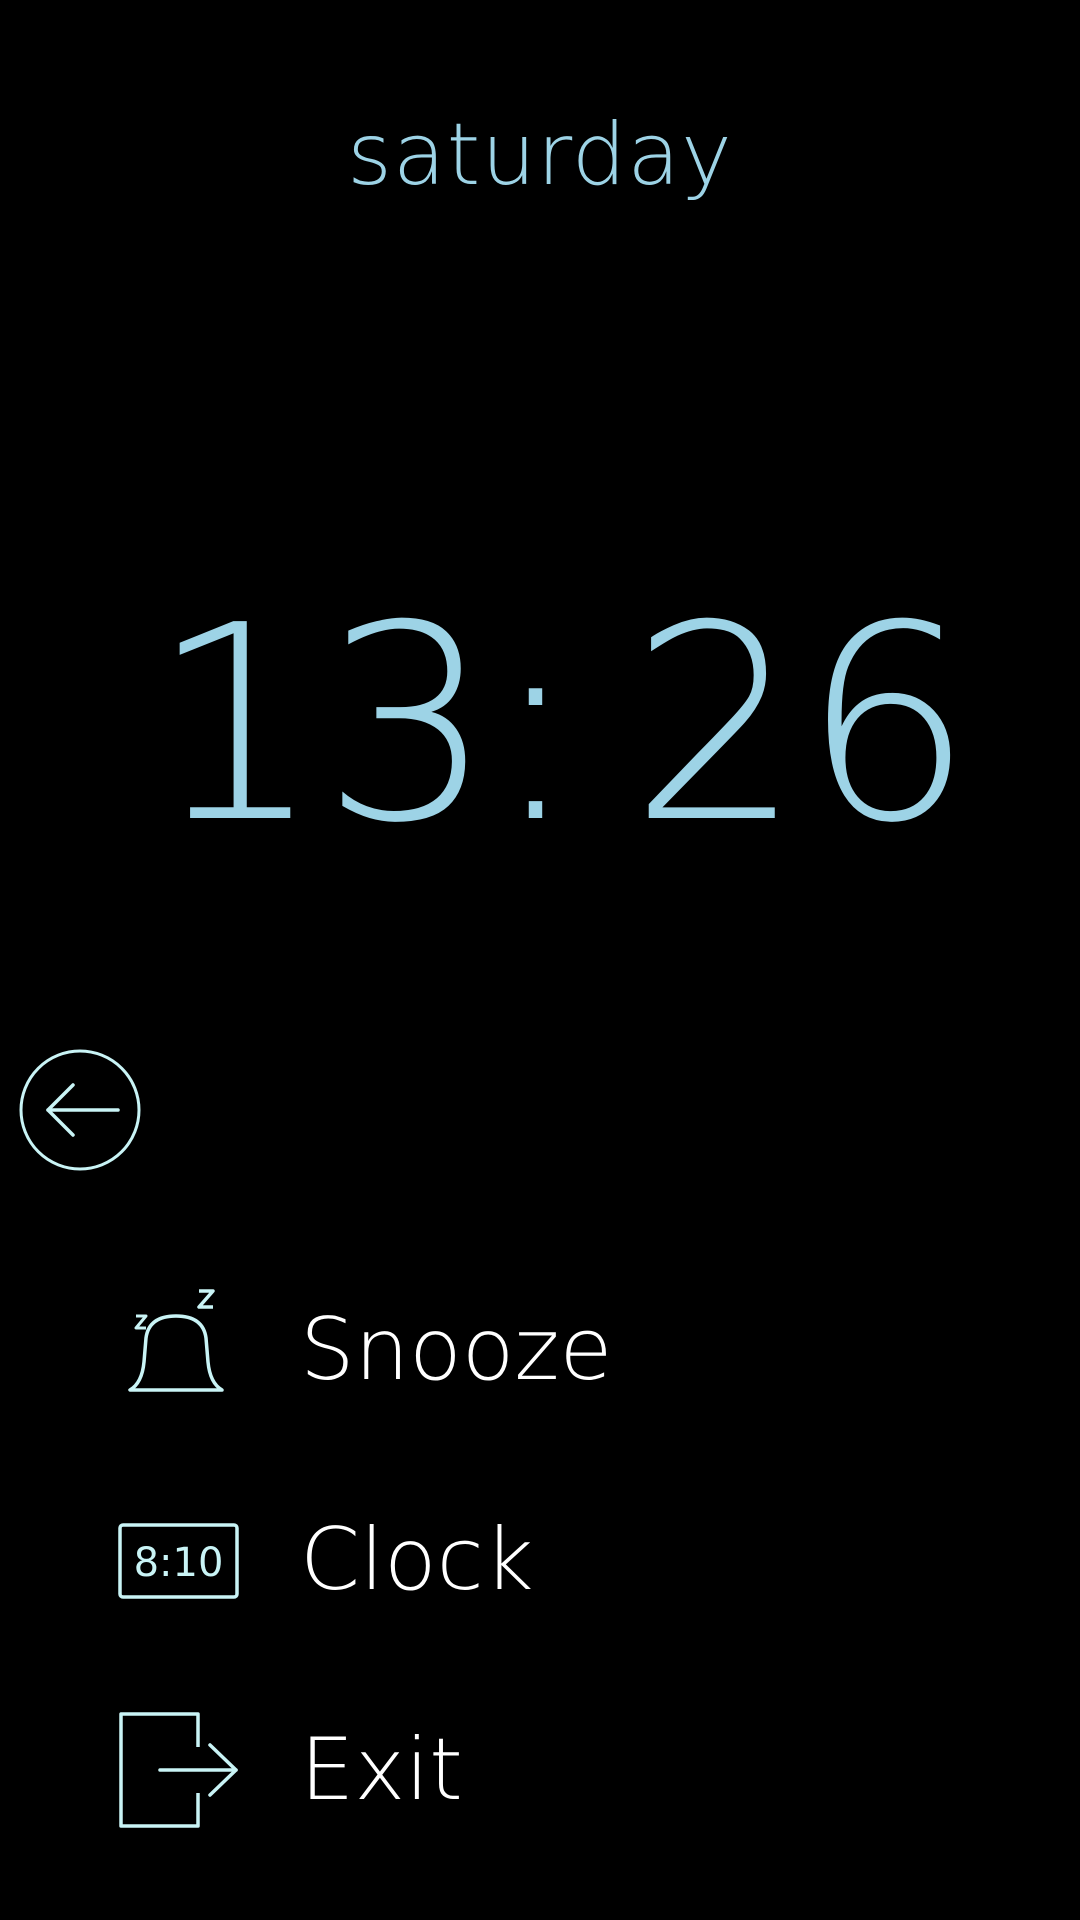 Image resolution: width=1080 pixels, height=1920 pixels. Describe the element at coordinates (417, 1560) in the screenshot. I see `clock-label: Clock` at that location.